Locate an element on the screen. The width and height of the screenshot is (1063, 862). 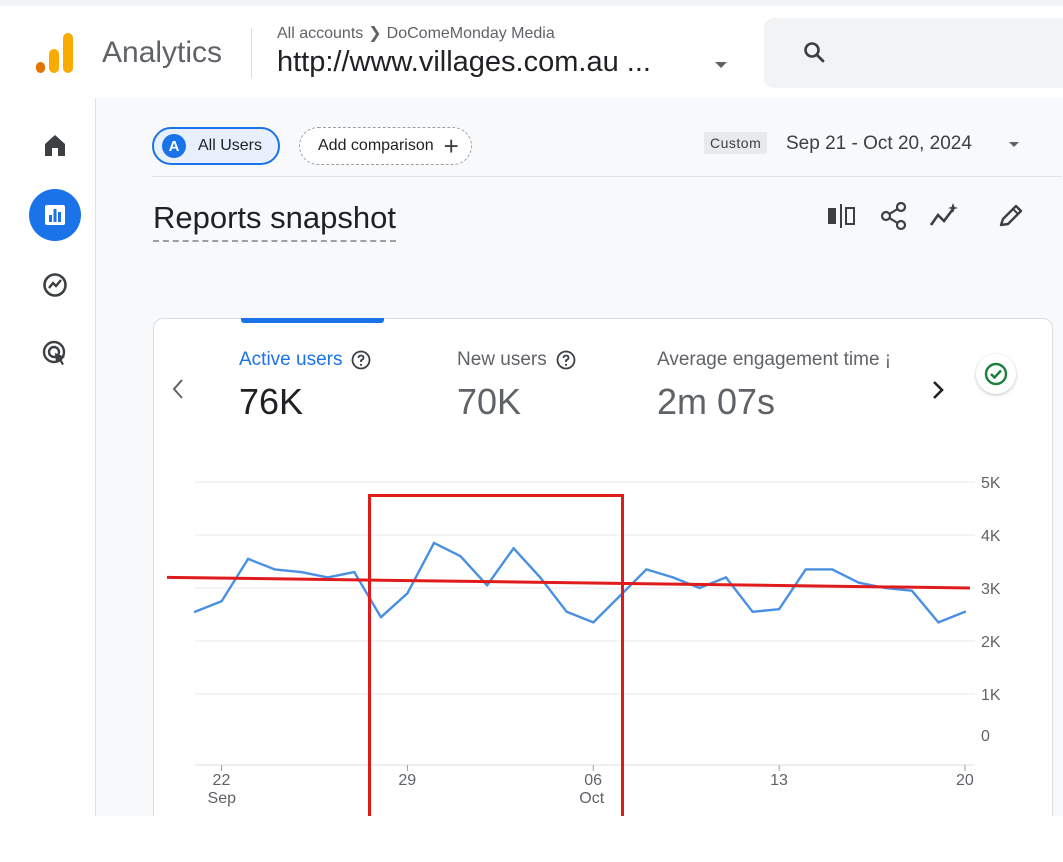
add-comparison-label: Add comparison is located at coordinates (376, 145).